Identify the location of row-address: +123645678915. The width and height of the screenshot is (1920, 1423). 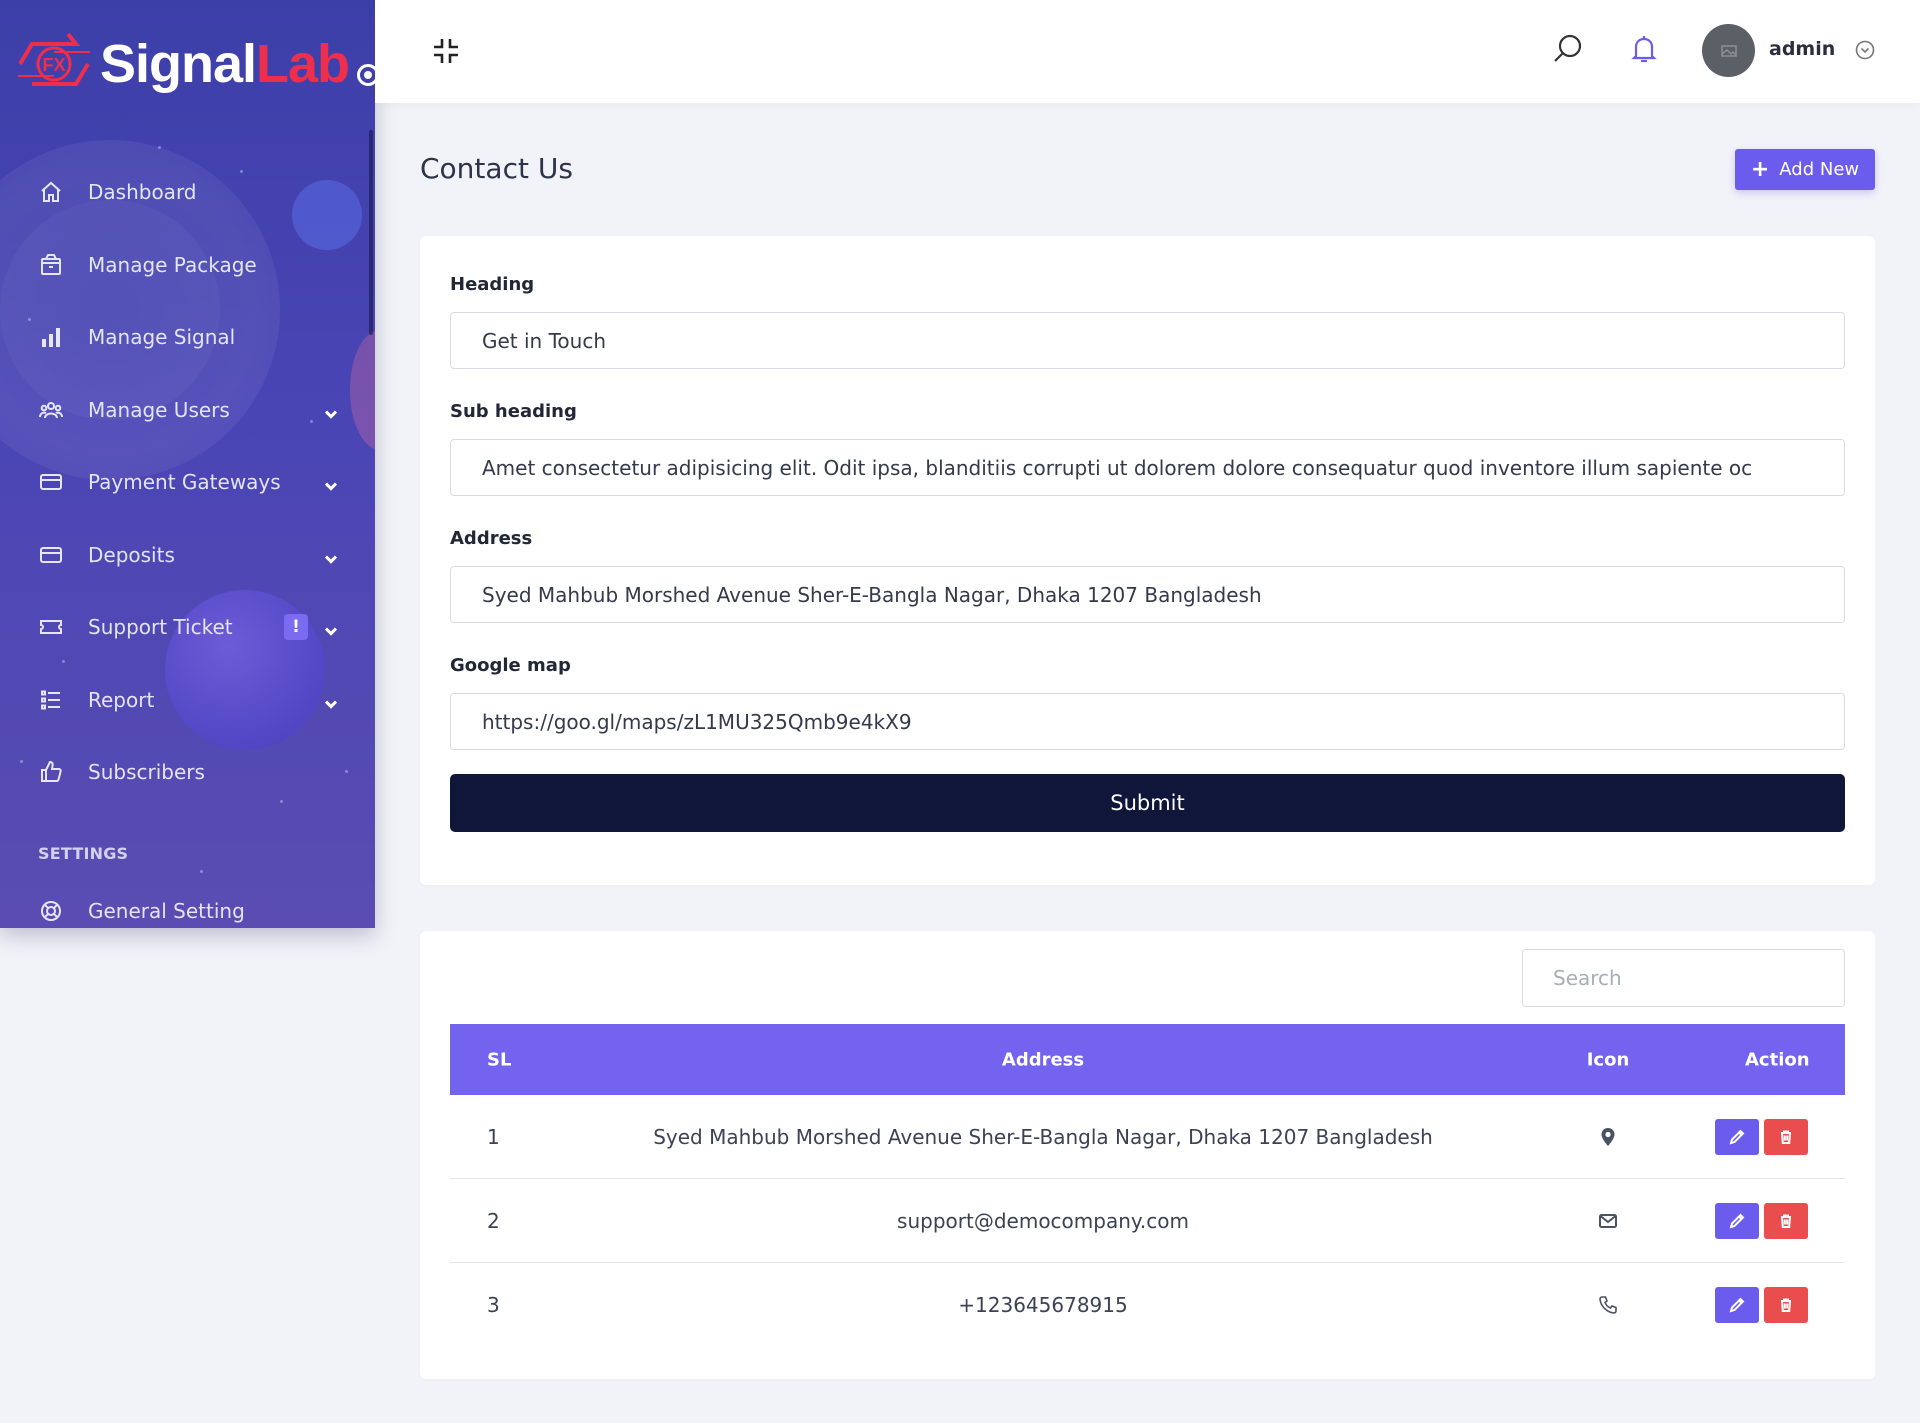
(1043, 1305).